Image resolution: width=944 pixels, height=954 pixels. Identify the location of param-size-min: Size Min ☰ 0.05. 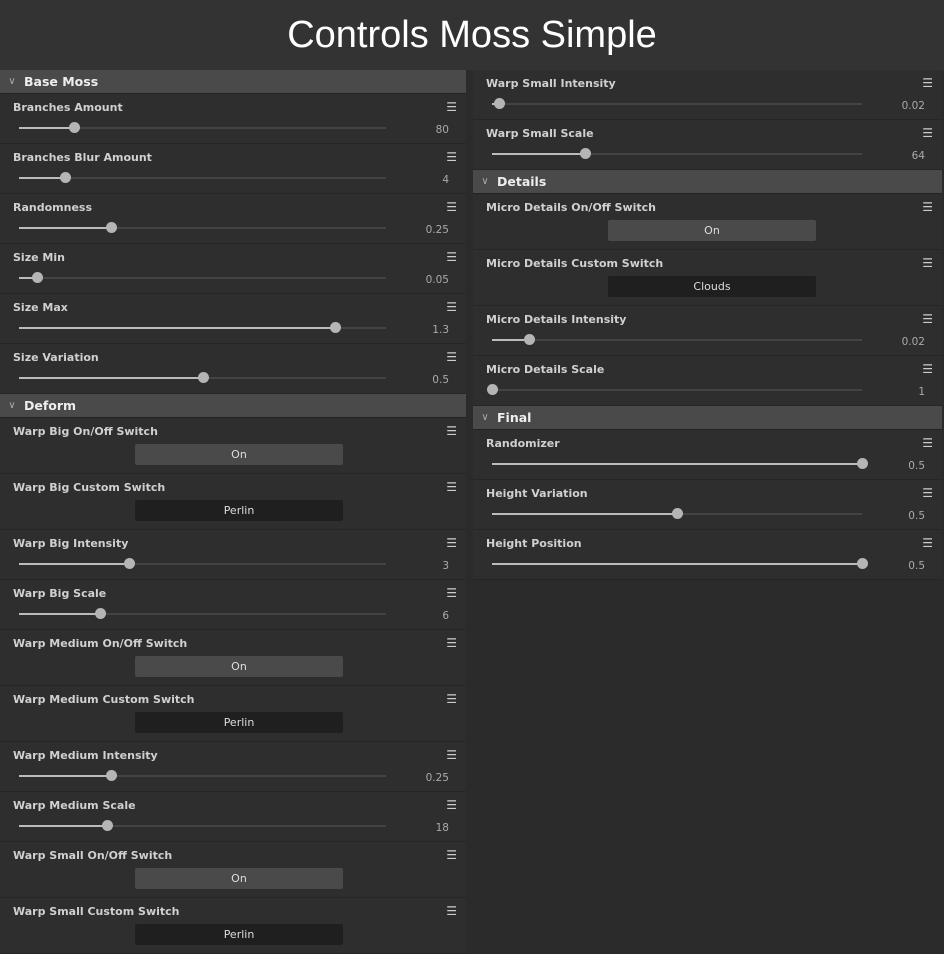
(233, 269).